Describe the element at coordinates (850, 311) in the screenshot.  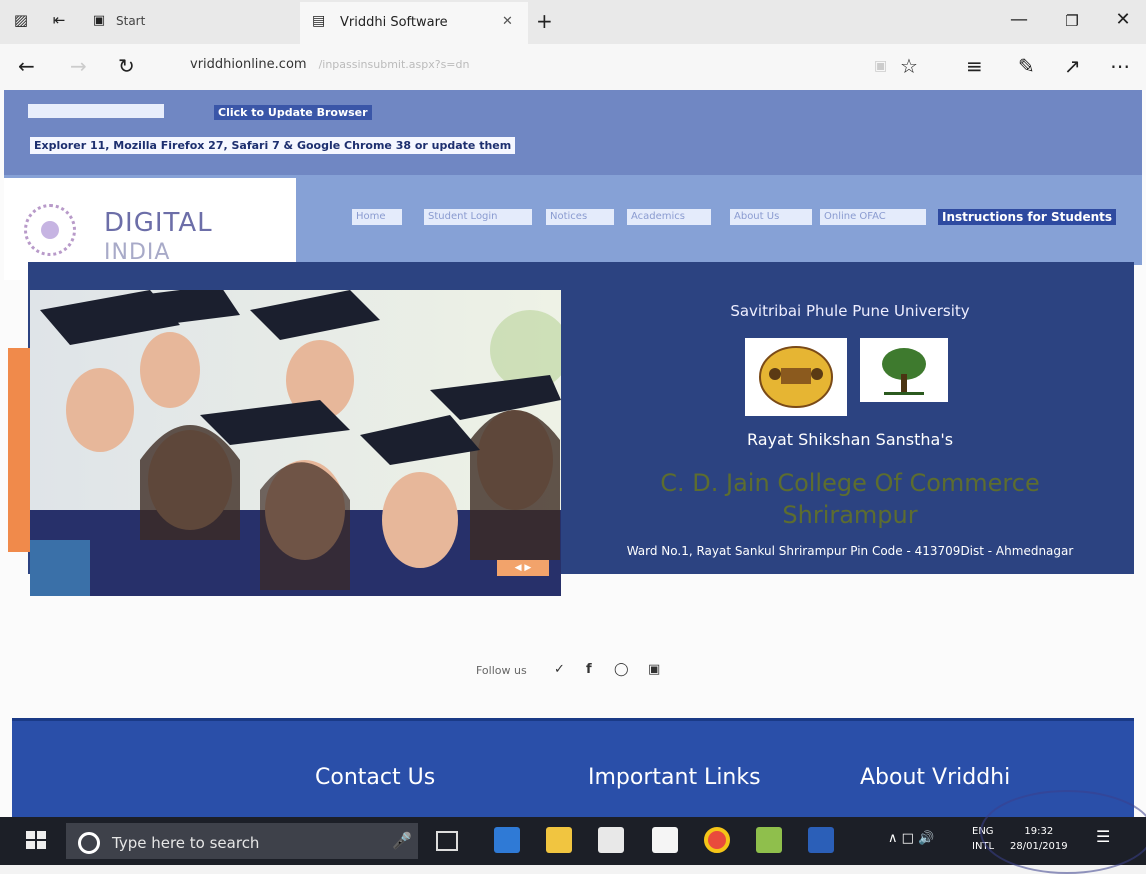
I see `university-name: Savitribai Phule Pune University` at that location.